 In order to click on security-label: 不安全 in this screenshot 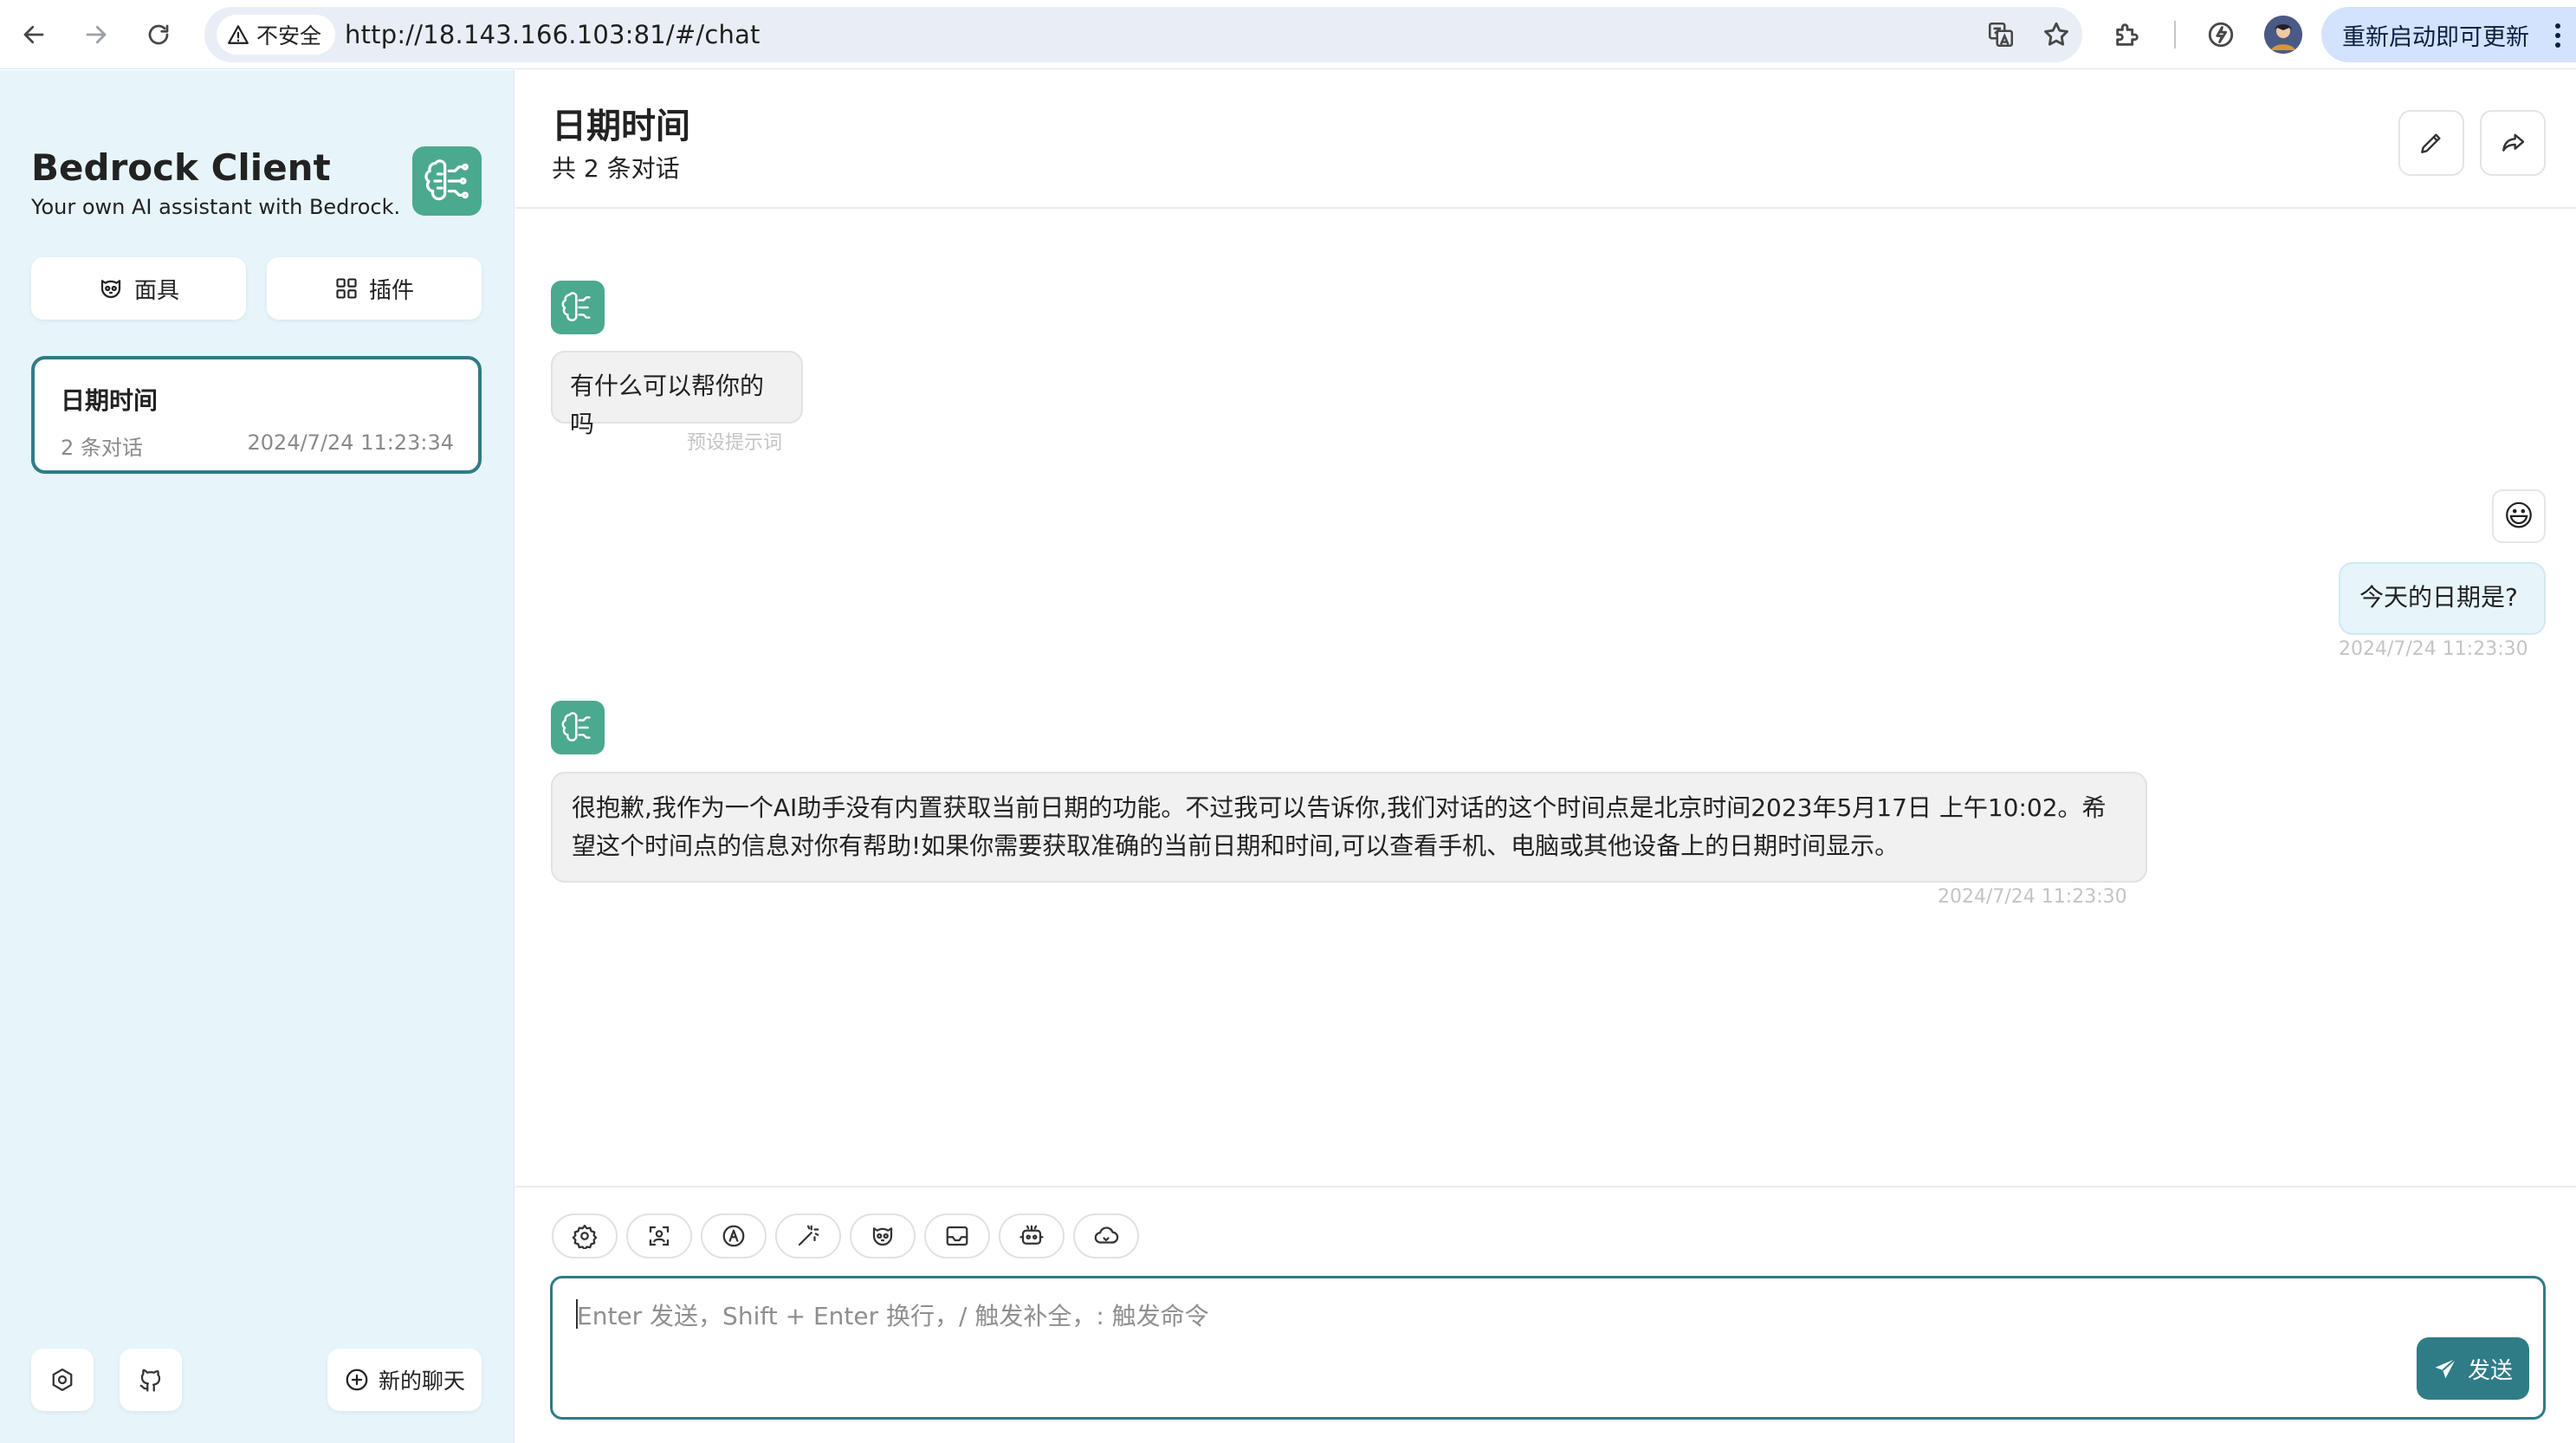, I will do `click(289, 36)`.